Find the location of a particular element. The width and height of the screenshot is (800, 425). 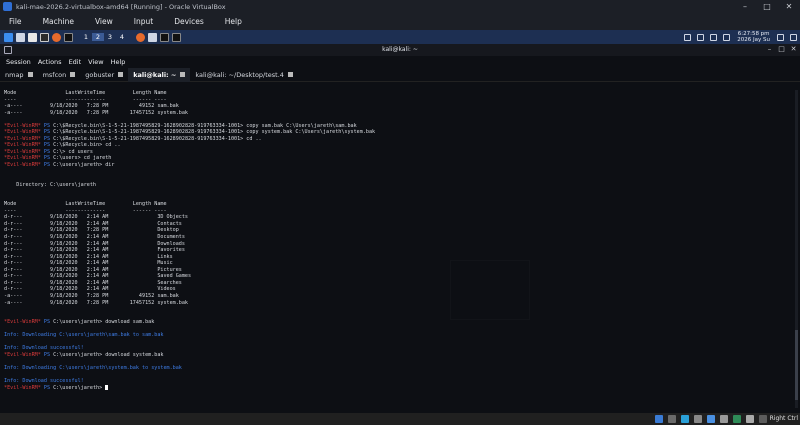

tab-nmap: nmap is located at coordinates (19, 75).